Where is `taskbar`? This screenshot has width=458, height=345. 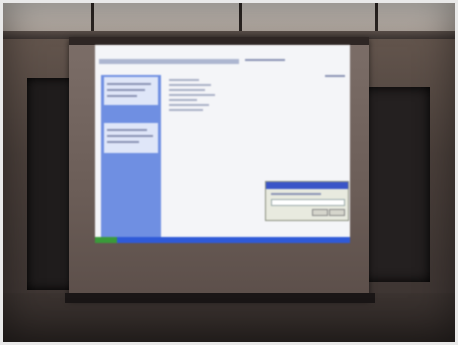
taskbar is located at coordinates (222, 240).